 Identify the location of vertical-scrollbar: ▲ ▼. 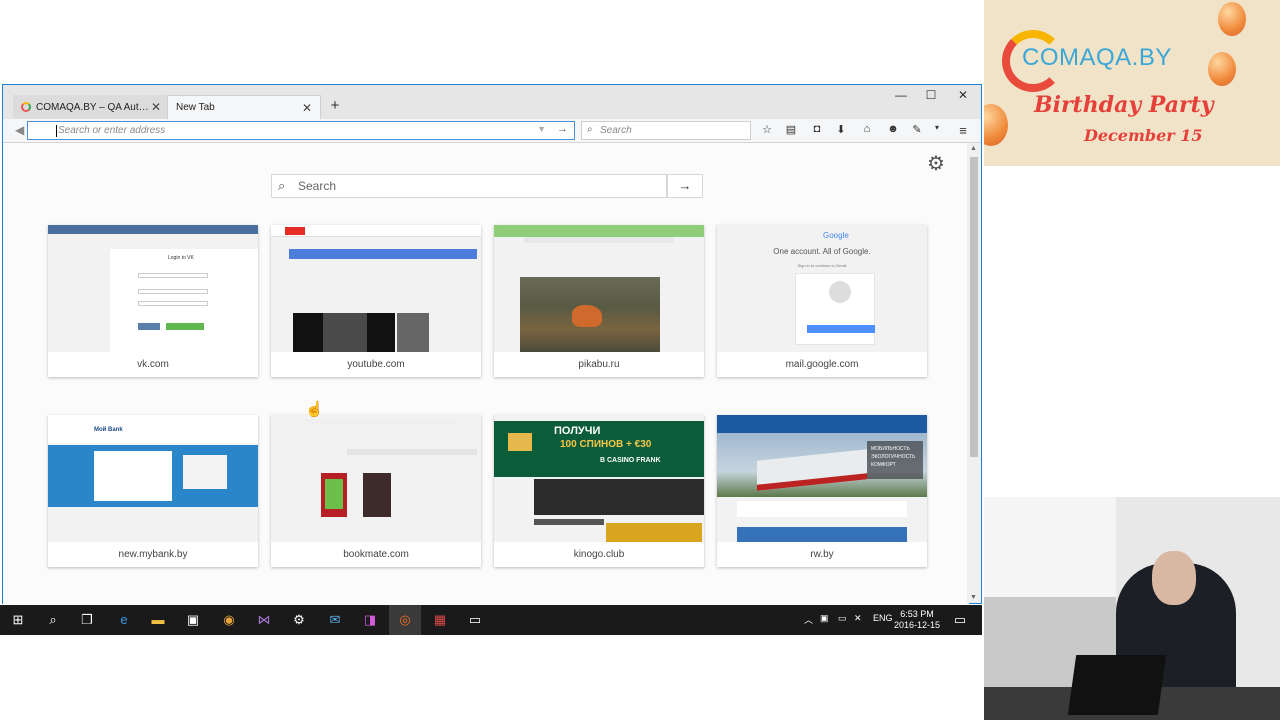
(974, 373).